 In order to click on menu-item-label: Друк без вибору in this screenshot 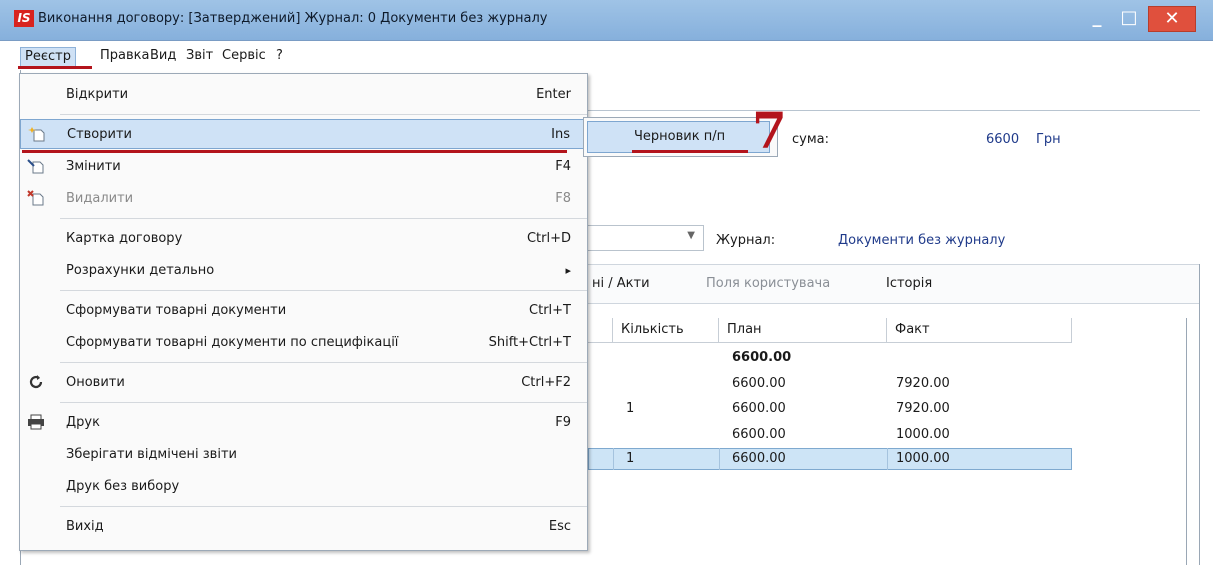, I will do `click(123, 486)`.